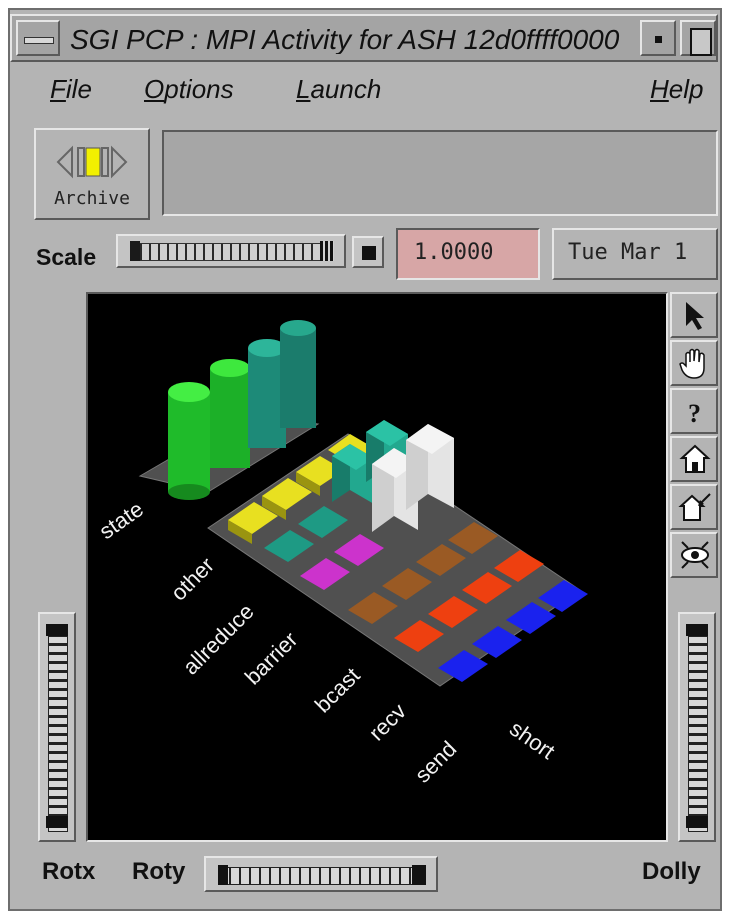  I want to click on rotx-wheel, so click(58, 728).